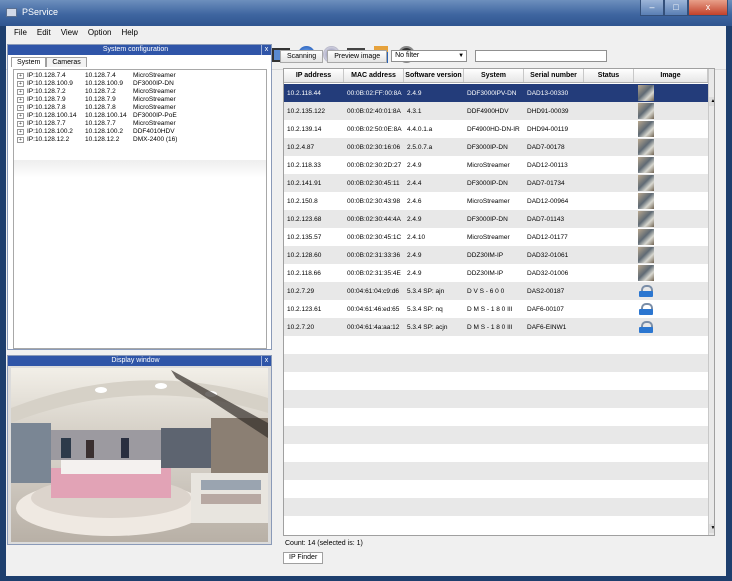 This screenshot has width=732, height=581. I want to click on close-button: x, so click(708, 8).